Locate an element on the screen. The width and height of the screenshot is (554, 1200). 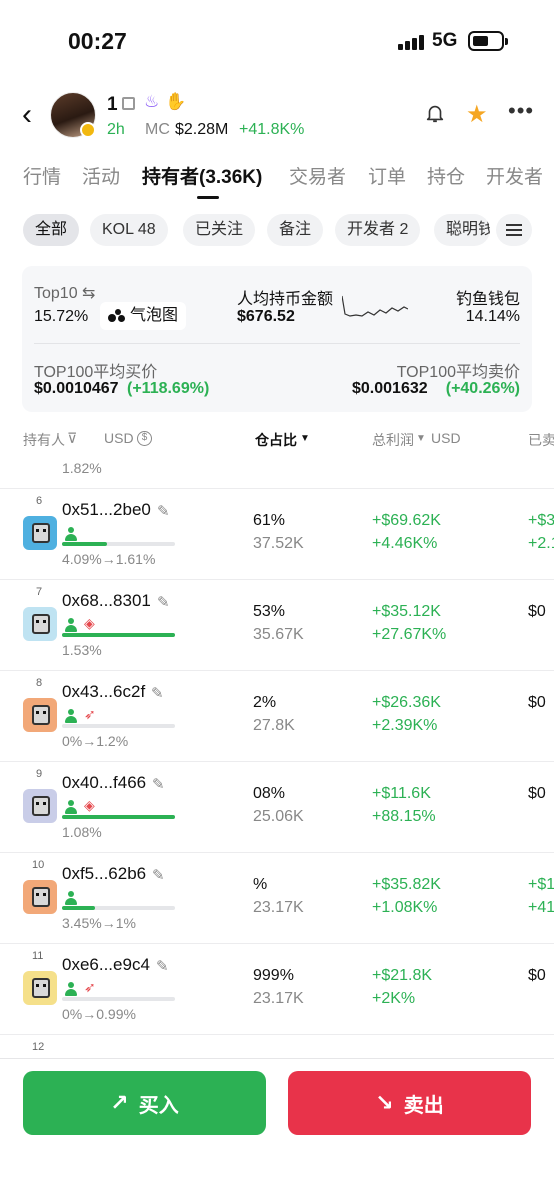
holder-address: 0x68...8301 is located at coordinates (106, 601).